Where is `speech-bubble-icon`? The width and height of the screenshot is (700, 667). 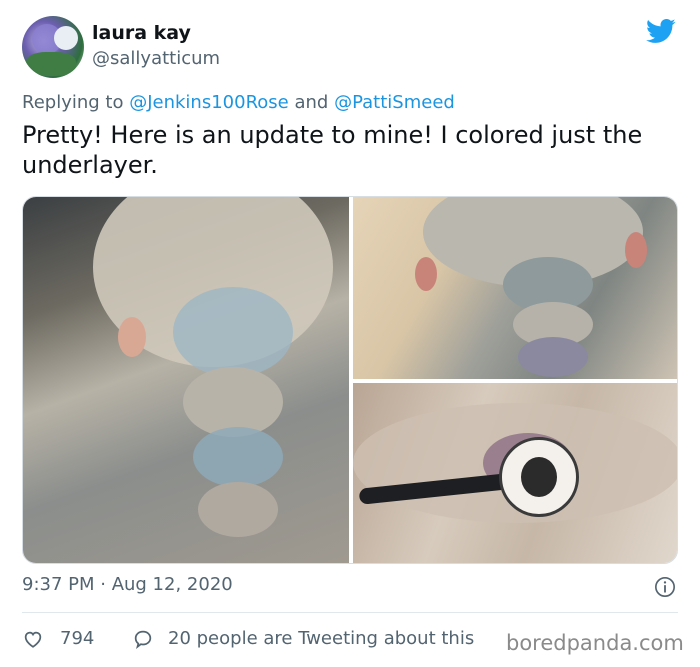 speech-bubble-icon is located at coordinates (143, 639).